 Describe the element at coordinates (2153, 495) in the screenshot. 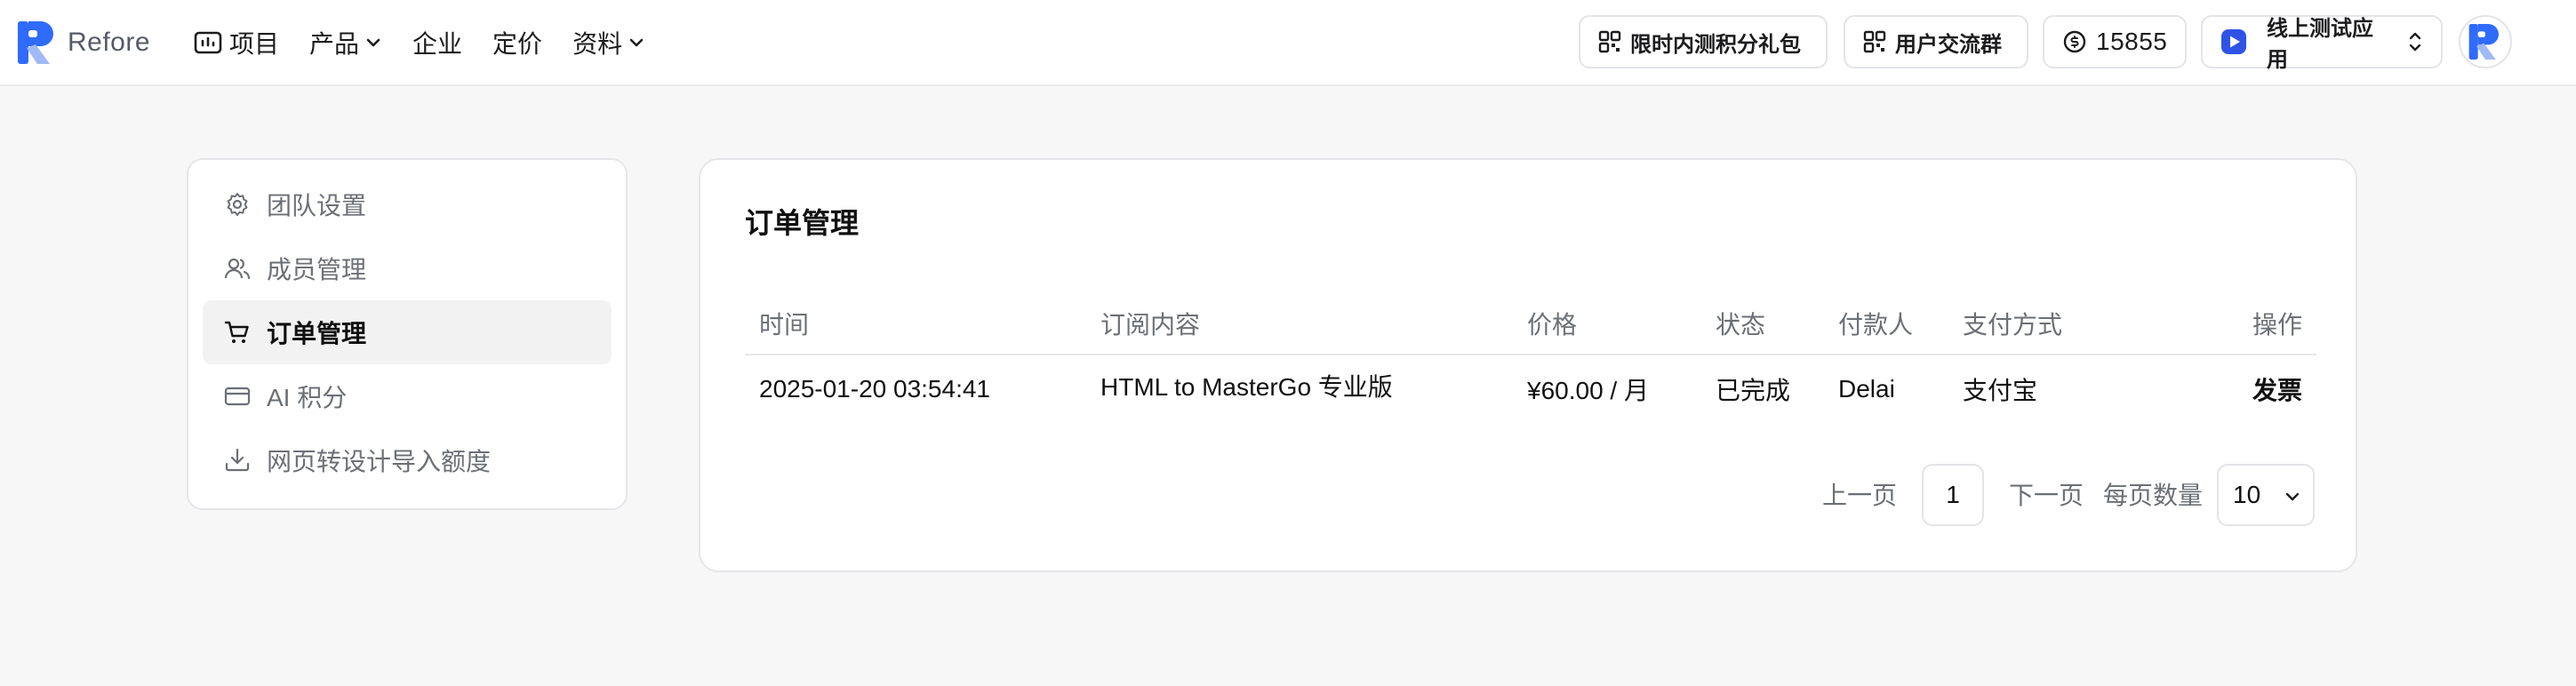

I see `page-size-label: 每页数量` at that location.